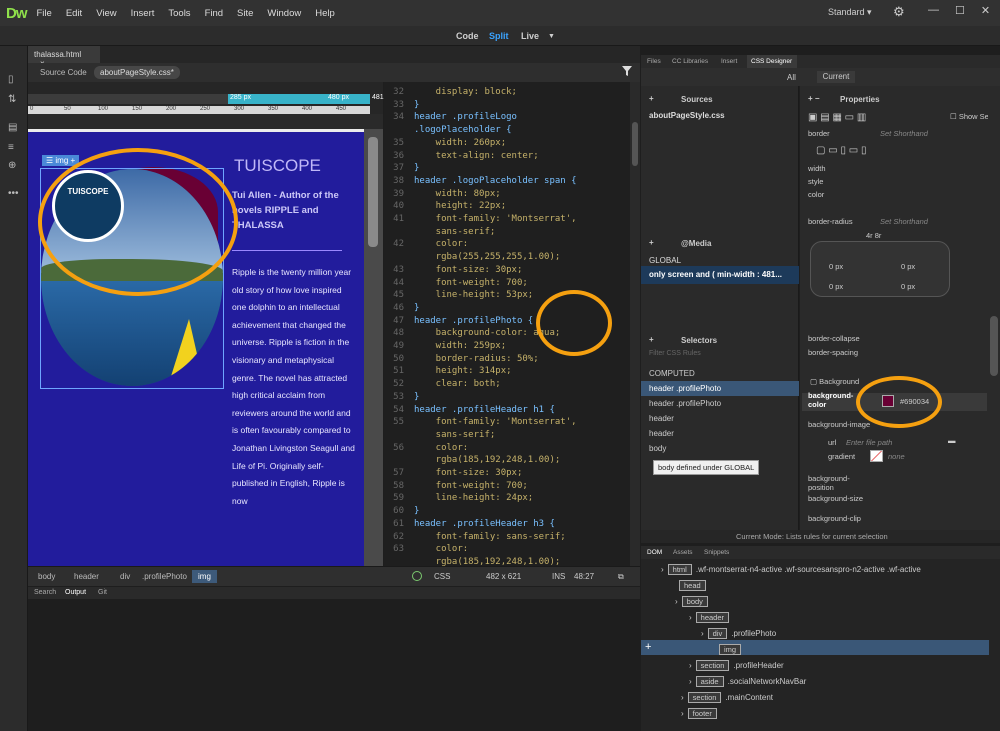  Describe the element at coordinates (507, 448) in the screenshot. I see `code-line: 56 color:` at that location.